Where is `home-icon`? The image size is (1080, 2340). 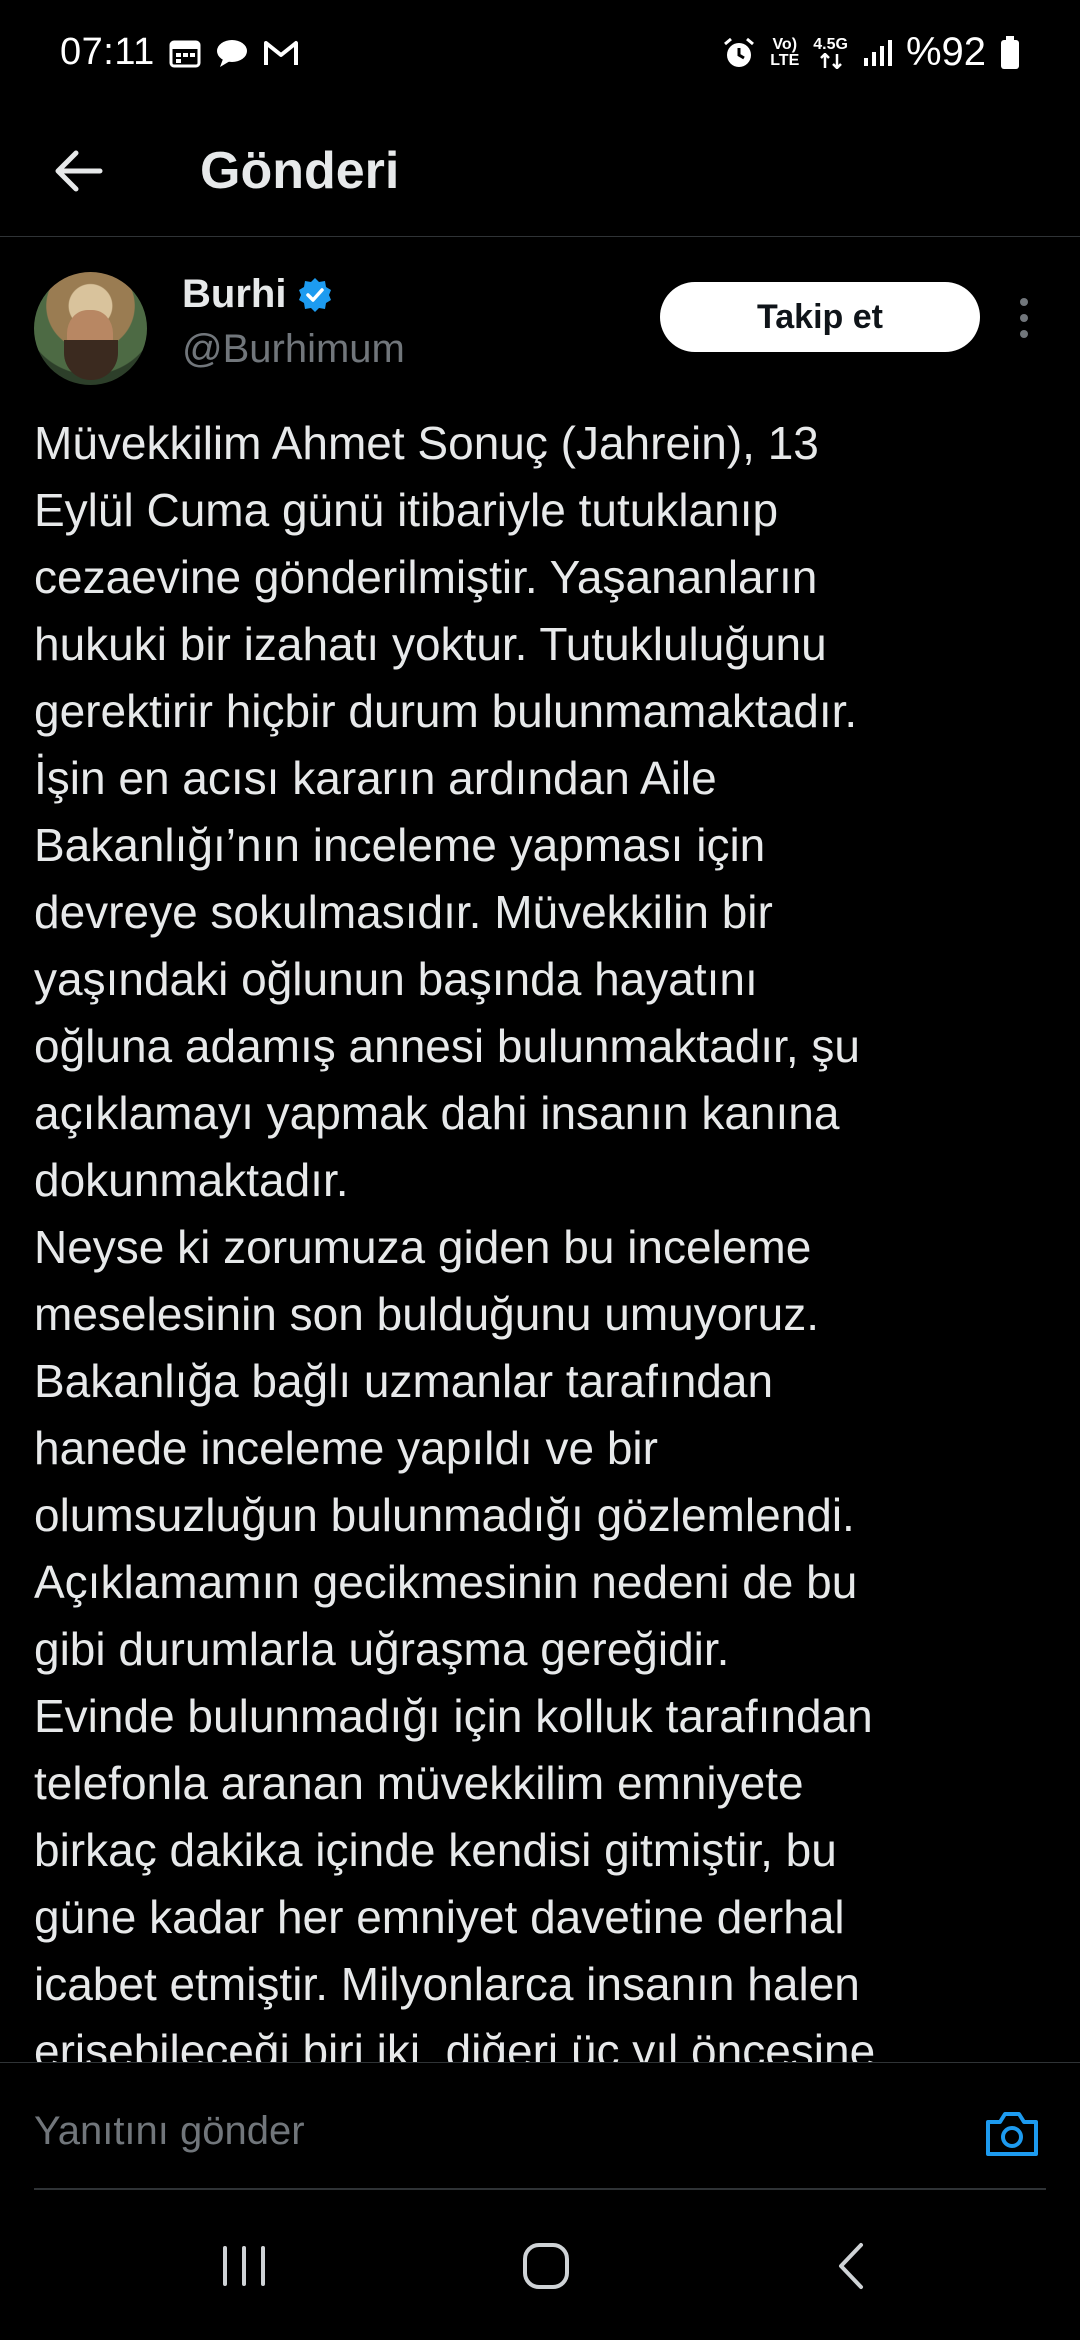
home-icon is located at coordinates (546, 2266).